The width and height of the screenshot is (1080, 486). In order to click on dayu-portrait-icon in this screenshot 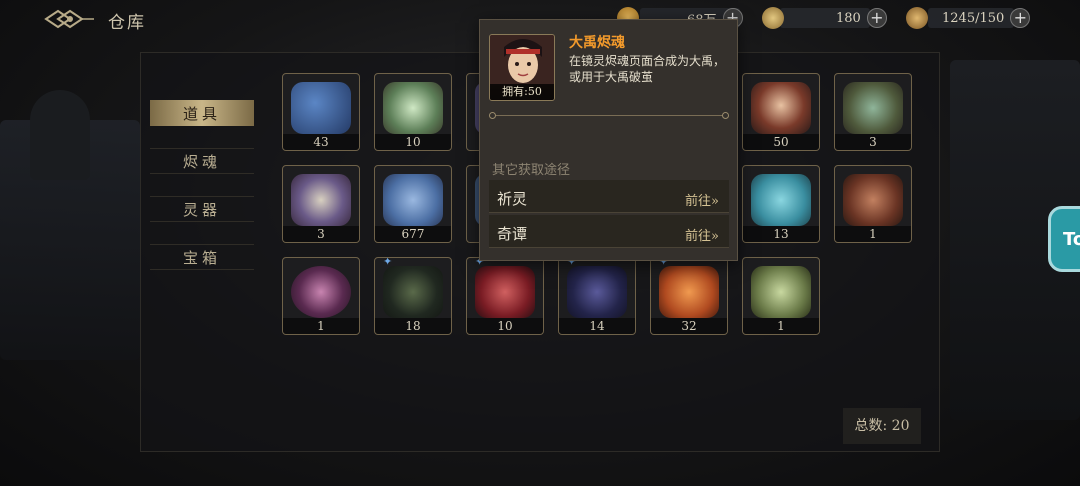, I will do `click(781, 108)`.